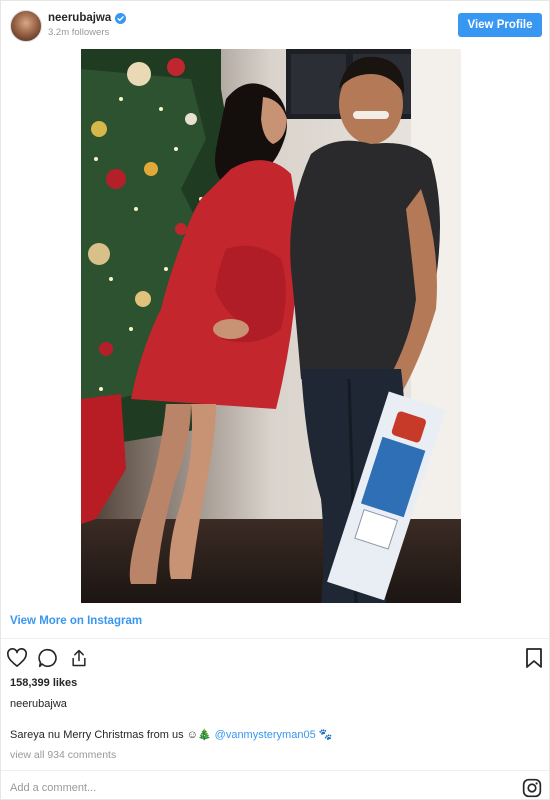 This screenshot has height=800, width=550. Describe the element at coordinates (48, 658) in the screenshot. I see `comment-icon` at that location.